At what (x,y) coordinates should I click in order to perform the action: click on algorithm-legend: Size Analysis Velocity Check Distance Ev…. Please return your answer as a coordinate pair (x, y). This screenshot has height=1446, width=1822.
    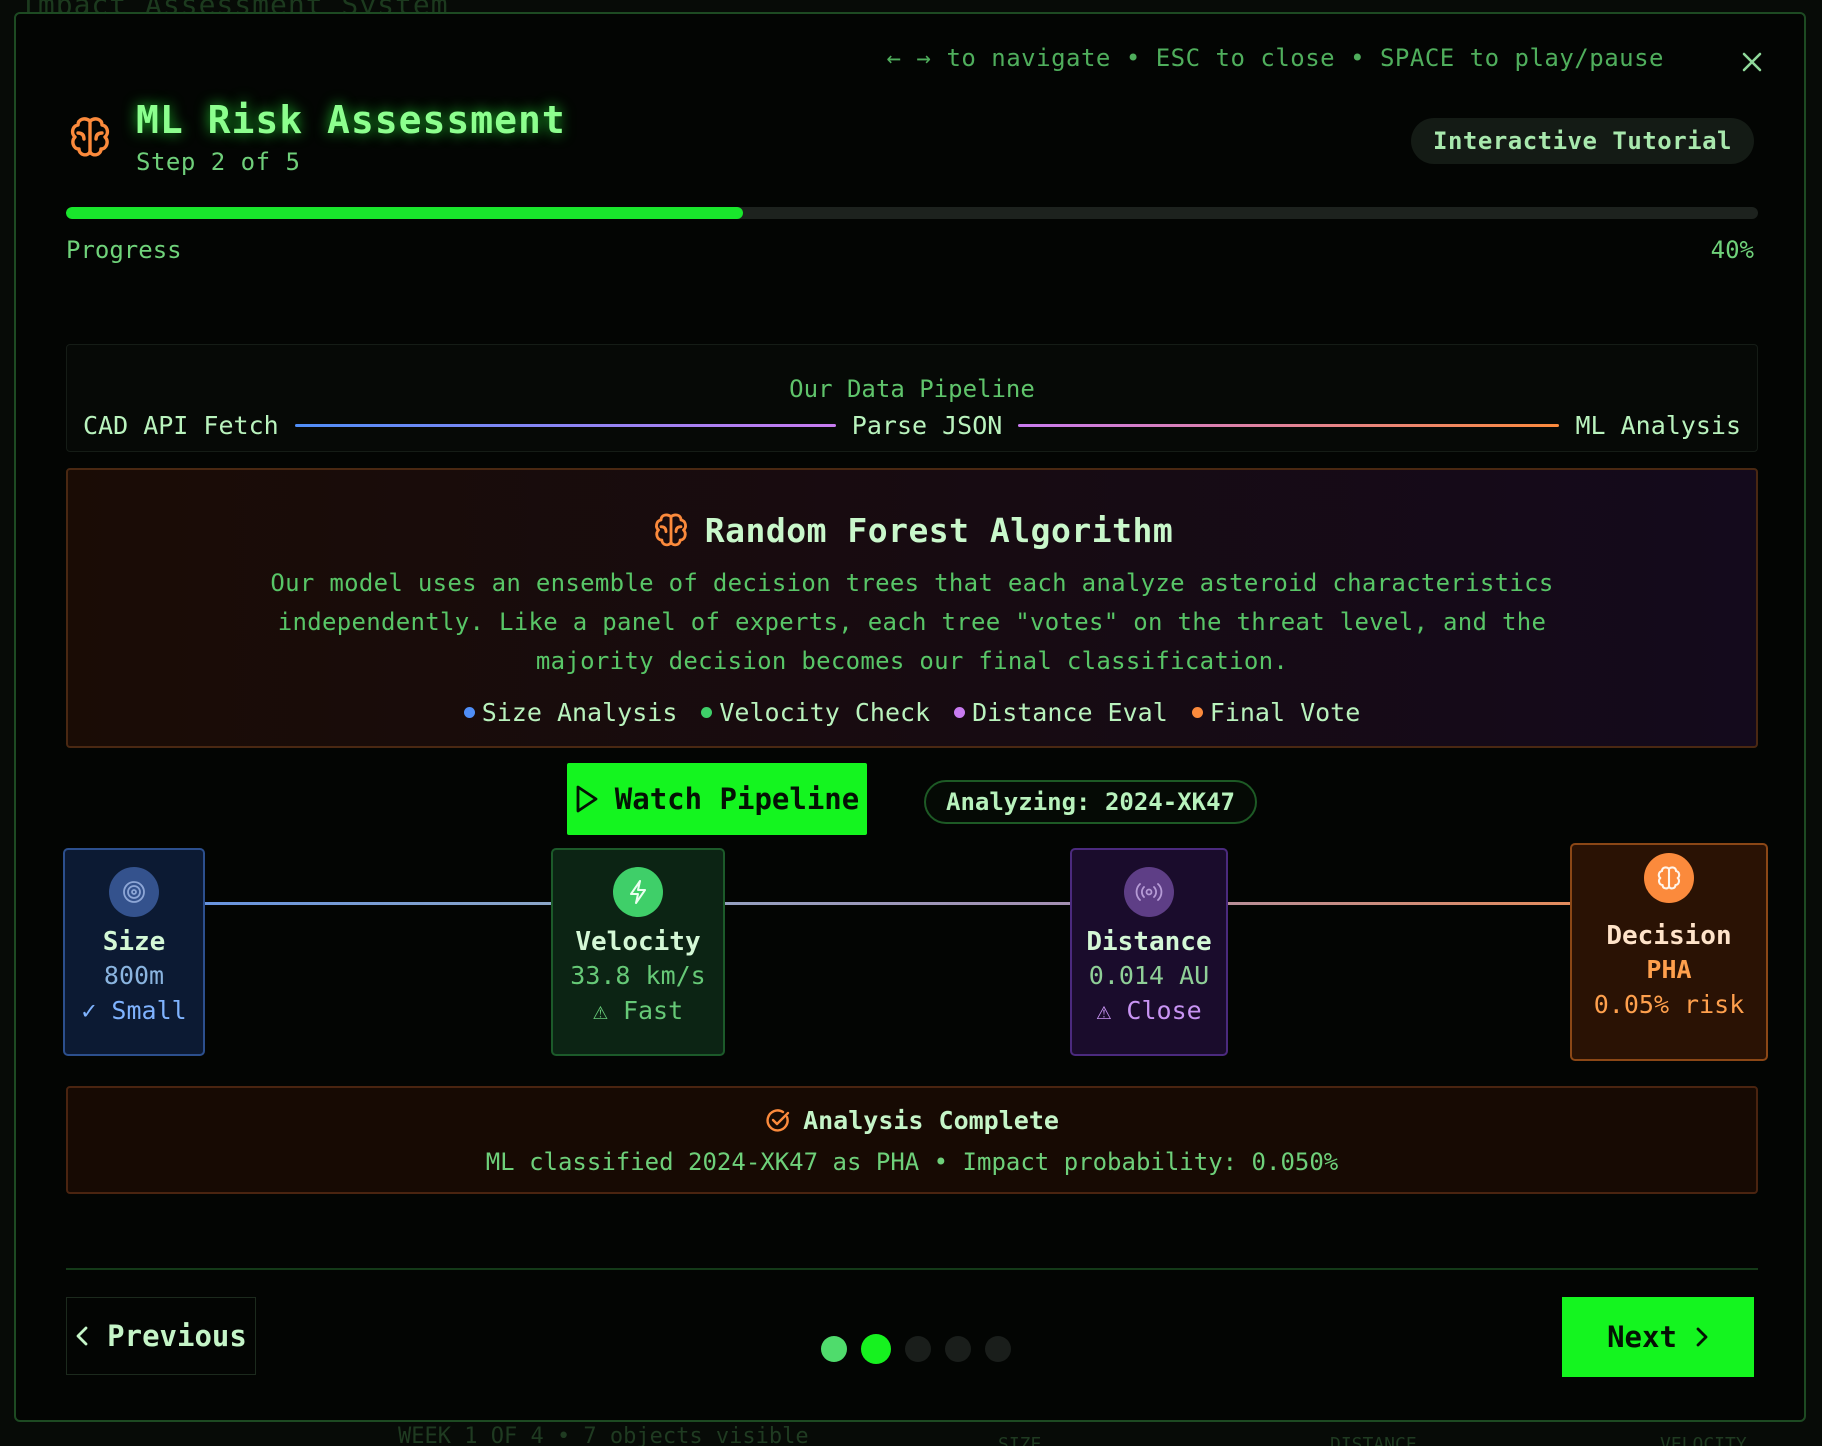
    Looking at the image, I should click on (912, 712).